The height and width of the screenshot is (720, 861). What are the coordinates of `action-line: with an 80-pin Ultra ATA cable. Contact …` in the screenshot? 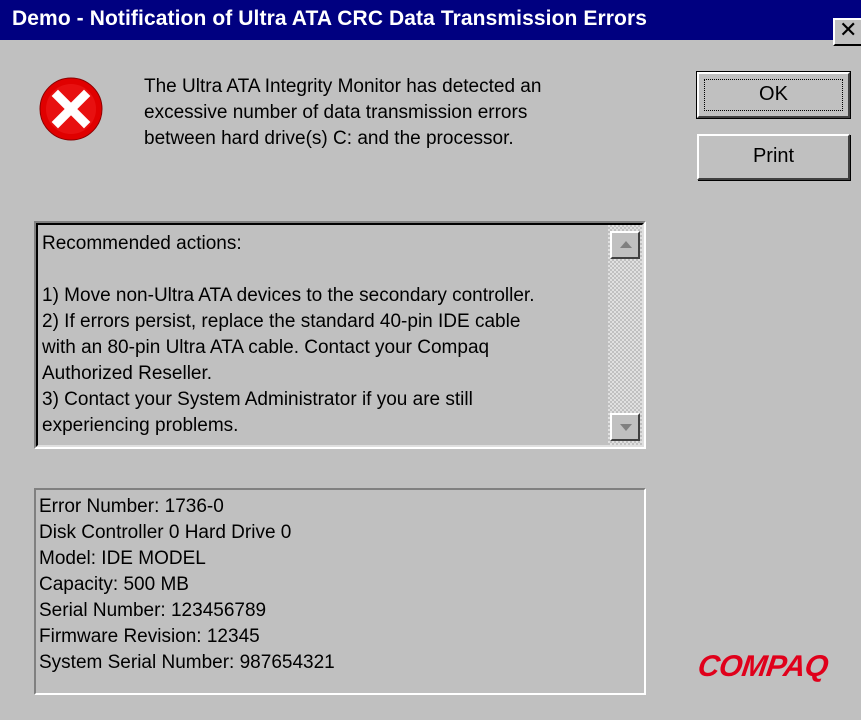 It's located at (266, 347).